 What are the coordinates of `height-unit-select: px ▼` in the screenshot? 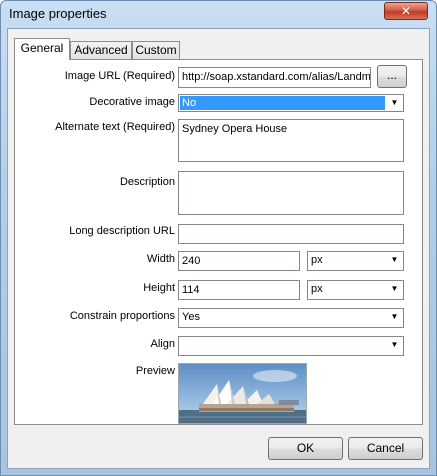 It's located at (355, 290).